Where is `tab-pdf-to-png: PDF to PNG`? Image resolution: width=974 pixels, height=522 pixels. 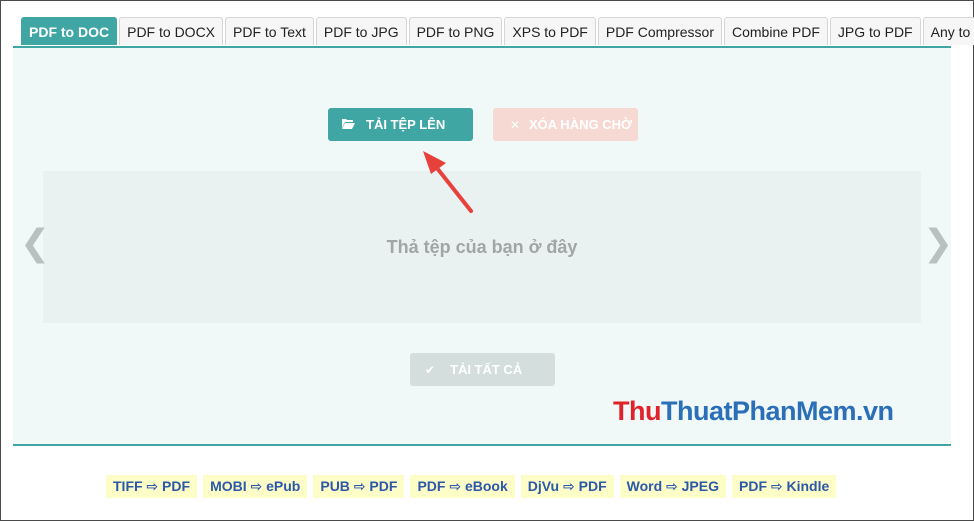
tab-pdf-to-png: PDF to PNG is located at coordinates (455, 31).